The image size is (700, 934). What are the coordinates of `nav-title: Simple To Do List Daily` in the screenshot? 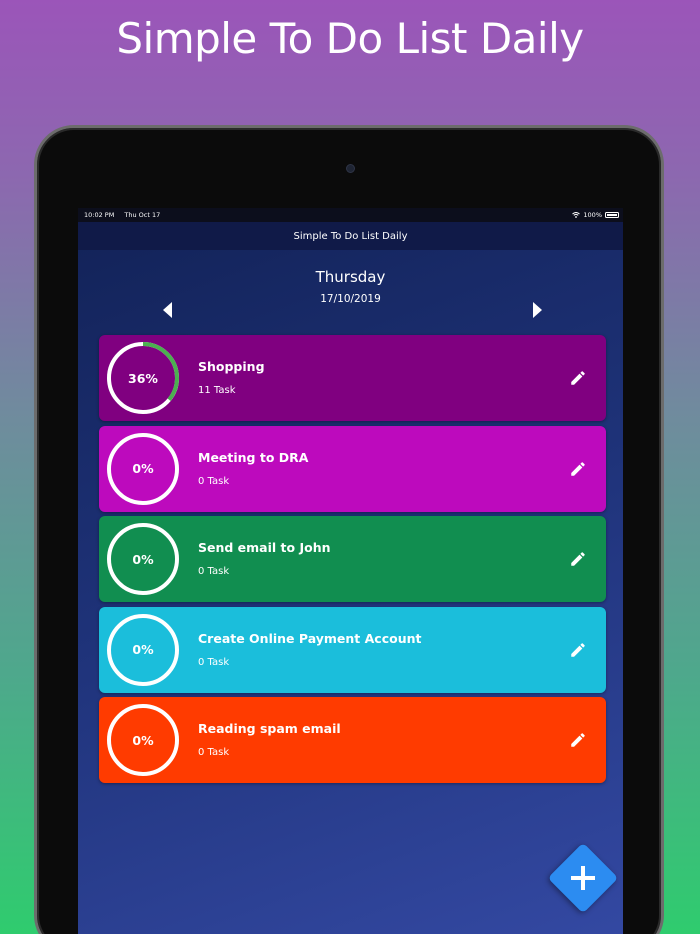 It's located at (350, 236).